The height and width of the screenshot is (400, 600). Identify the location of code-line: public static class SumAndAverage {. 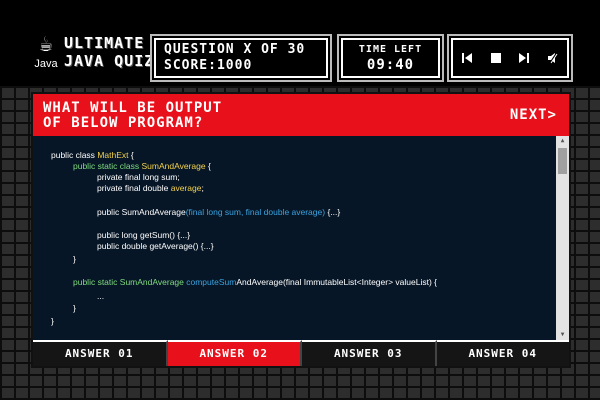
(142, 166).